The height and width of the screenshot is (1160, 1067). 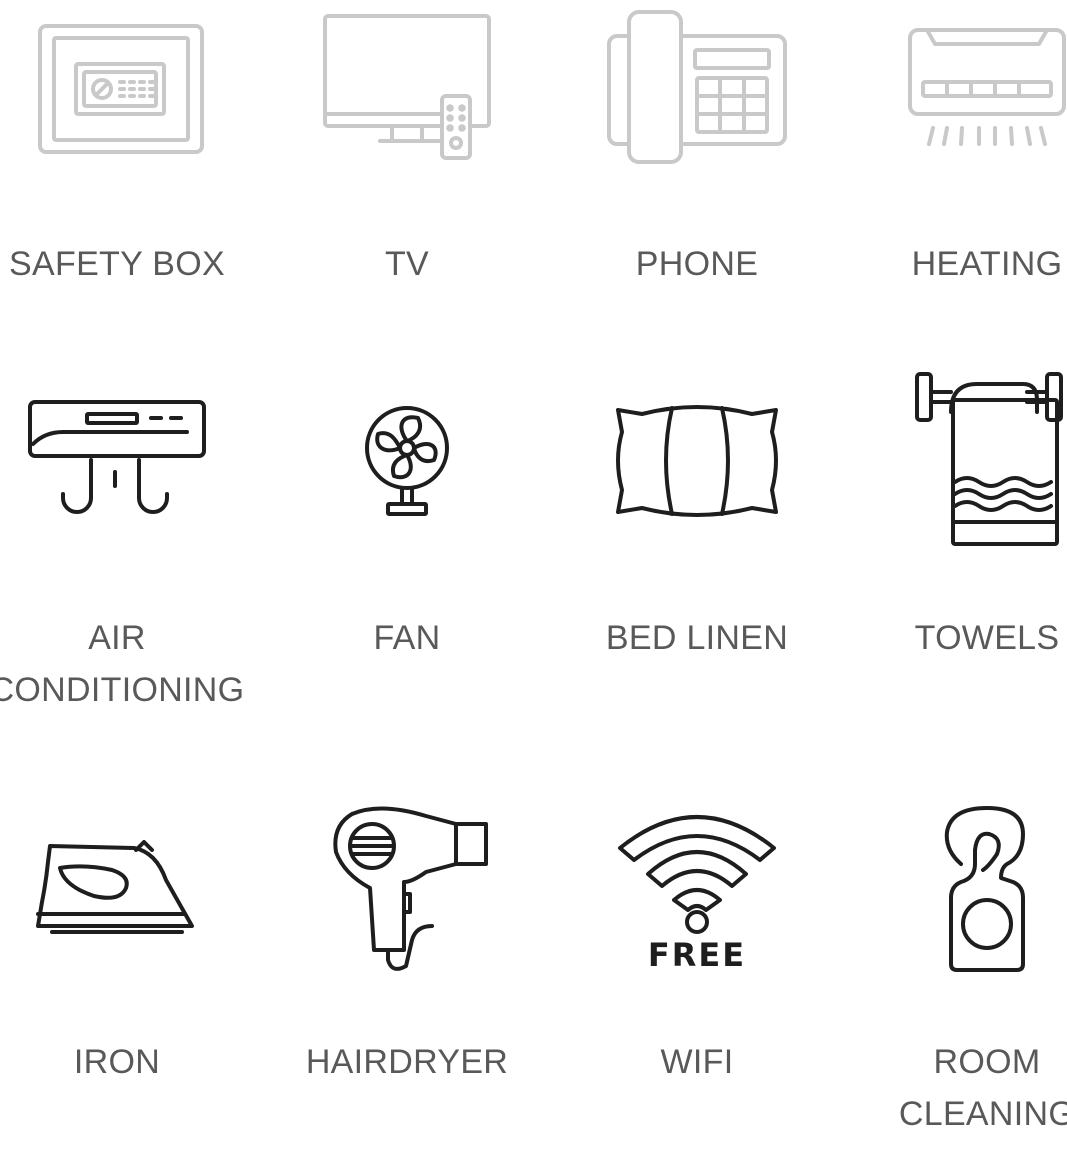 I want to click on safety-box-icon, so click(x=121, y=89).